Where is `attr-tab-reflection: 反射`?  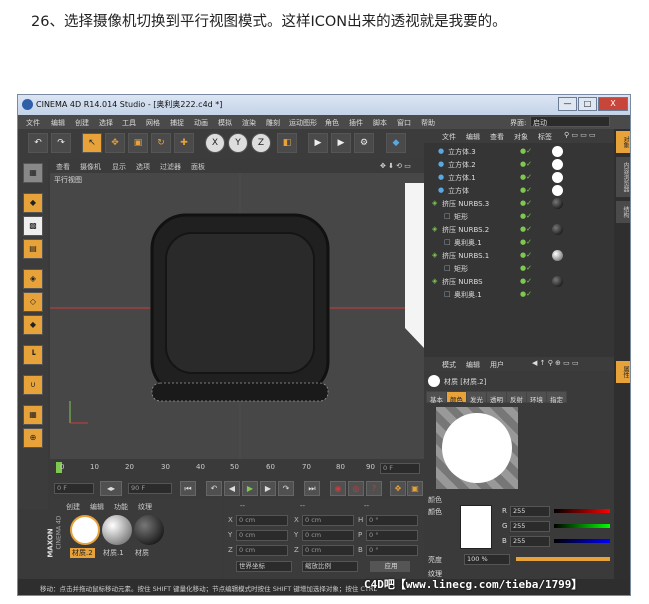 attr-tab-reflection: 反射 is located at coordinates (516, 397).